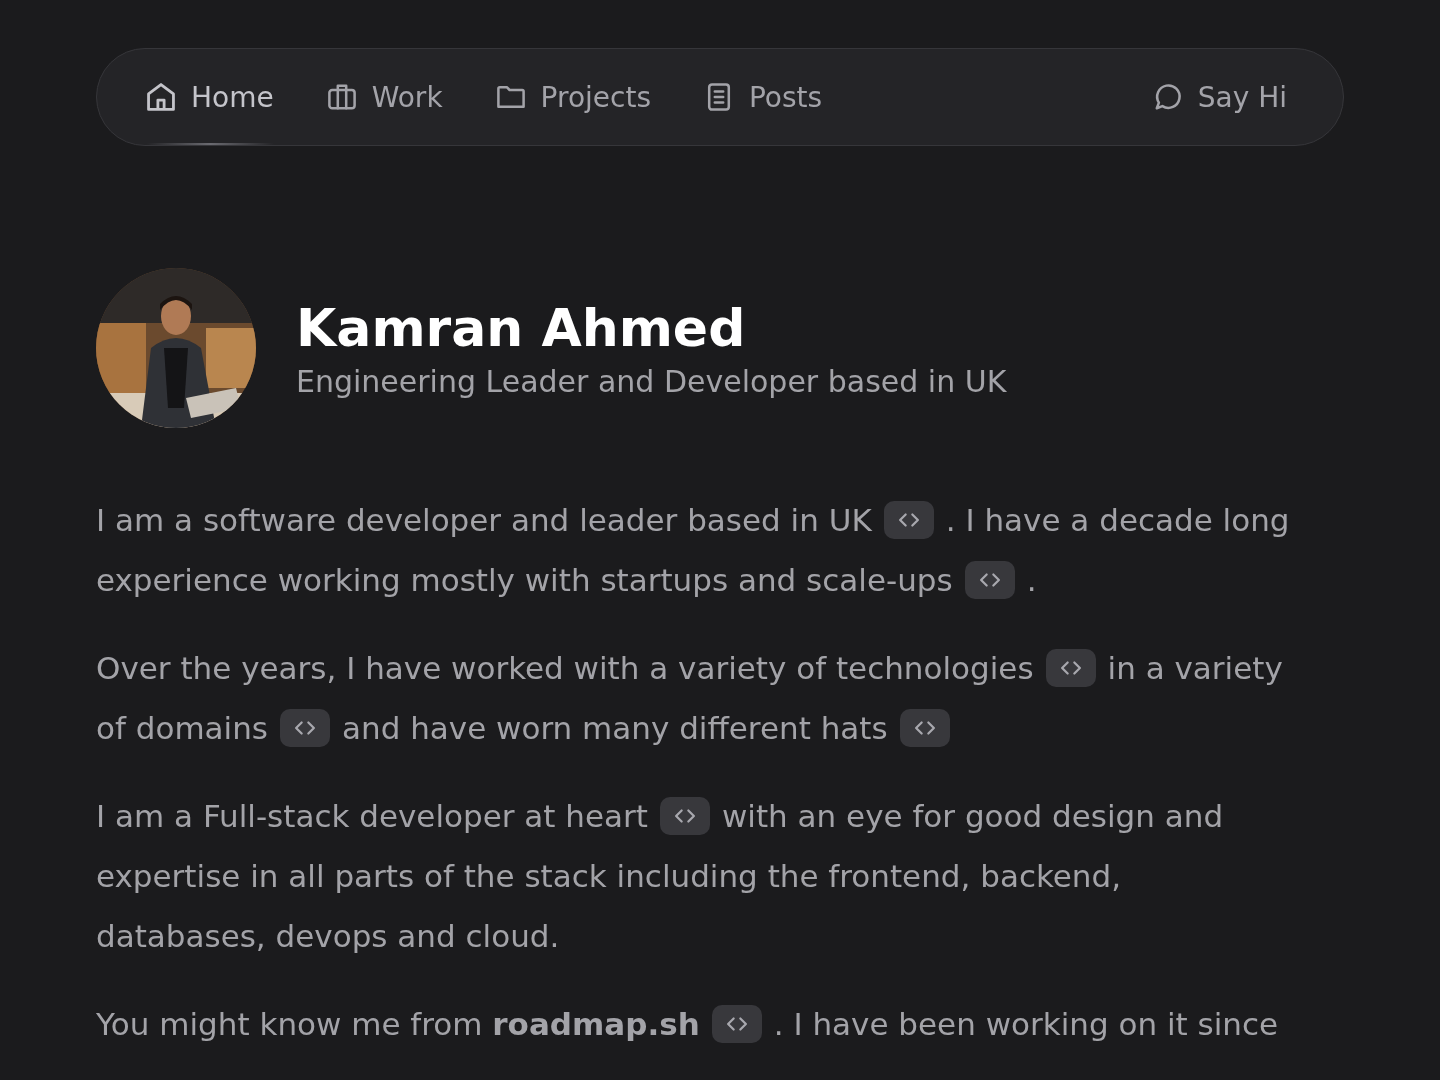 The height and width of the screenshot is (1080, 1440). What do you see at coordinates (385, 97) in the screenshot?
I see `nav-link: Work` at bounding box center [385, 97].